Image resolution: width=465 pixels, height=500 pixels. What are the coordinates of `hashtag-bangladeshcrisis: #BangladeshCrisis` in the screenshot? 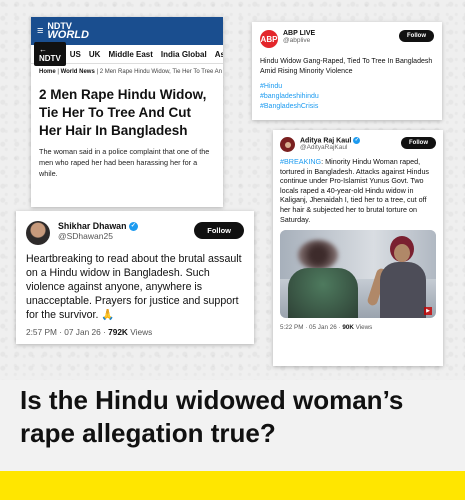 It's located at (347, 107).